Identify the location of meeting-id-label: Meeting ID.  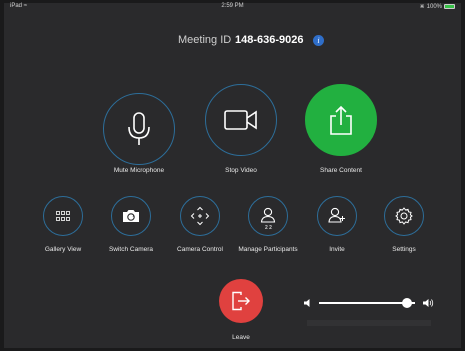
(205, 40).